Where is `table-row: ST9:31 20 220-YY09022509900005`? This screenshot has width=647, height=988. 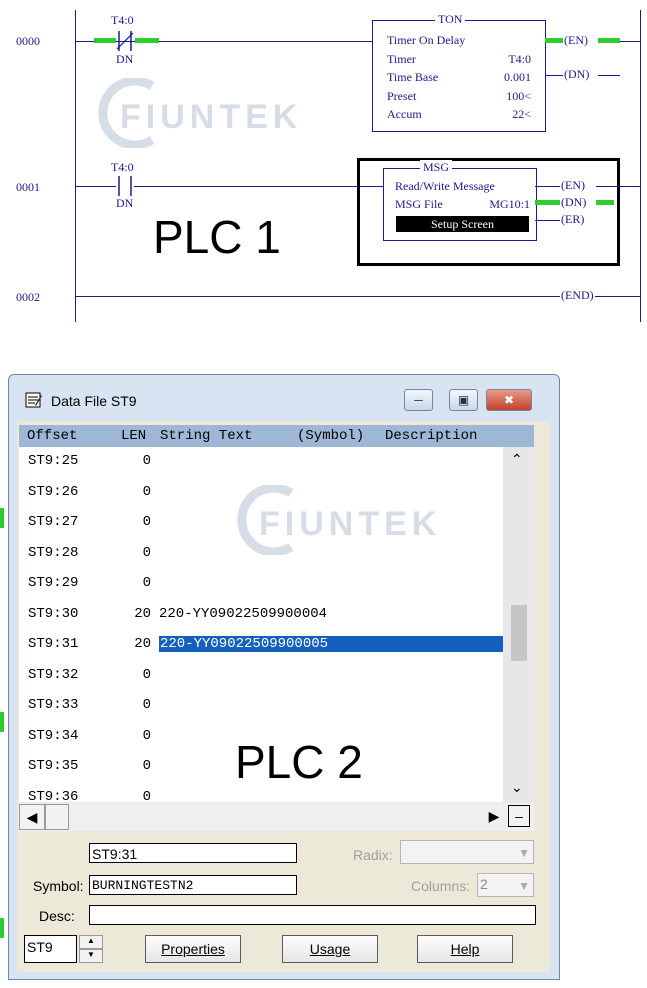 table-row: ST9:31 20 220-YY09022509900005 is located at coordinates (263, 645).